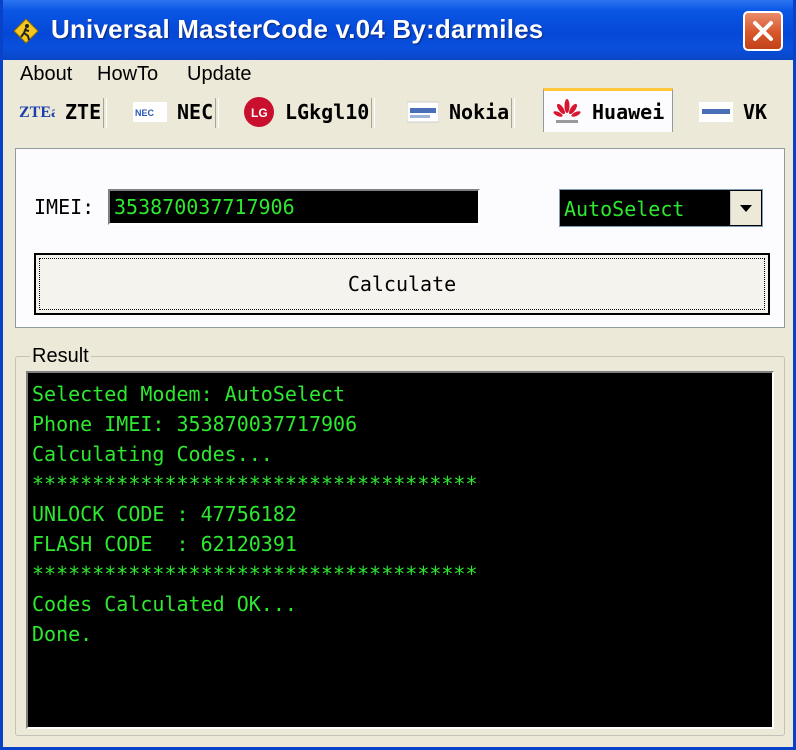  I want to click on chevron-down-icon, so click(746, 208).